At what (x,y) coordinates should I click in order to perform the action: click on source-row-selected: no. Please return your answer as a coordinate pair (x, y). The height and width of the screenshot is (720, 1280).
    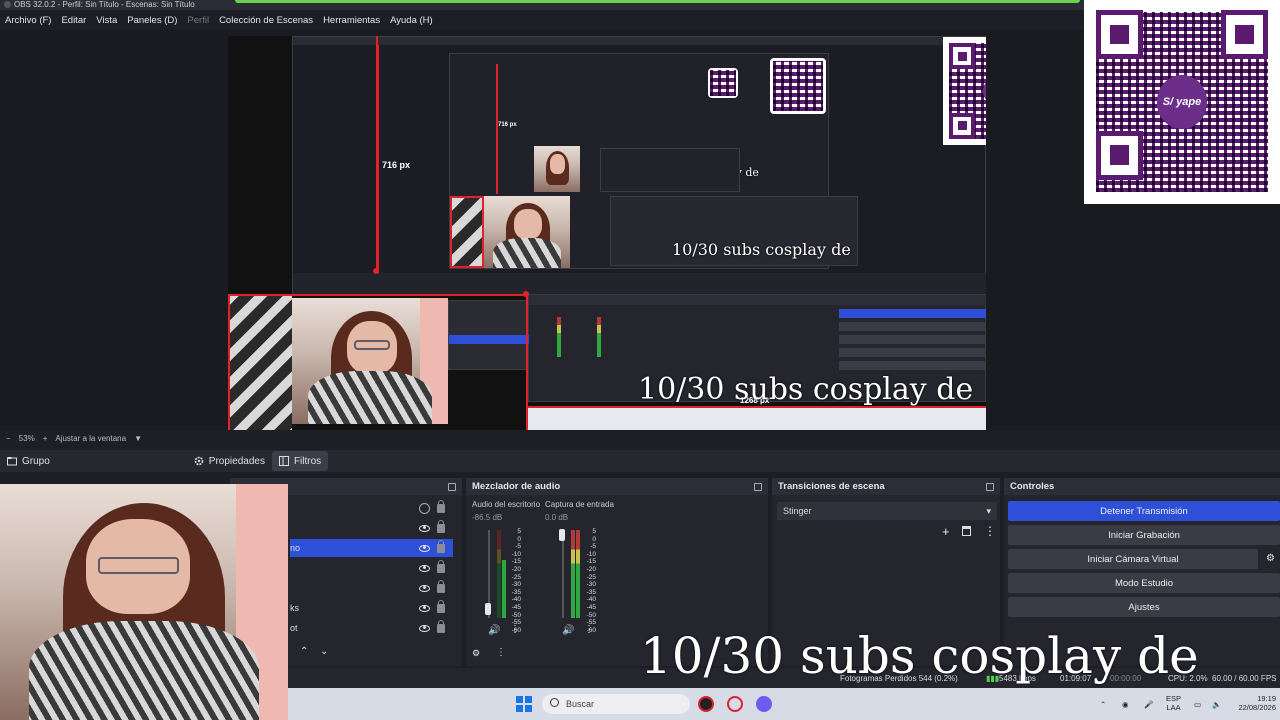
    Looking at the image, I should click on (371, 548).